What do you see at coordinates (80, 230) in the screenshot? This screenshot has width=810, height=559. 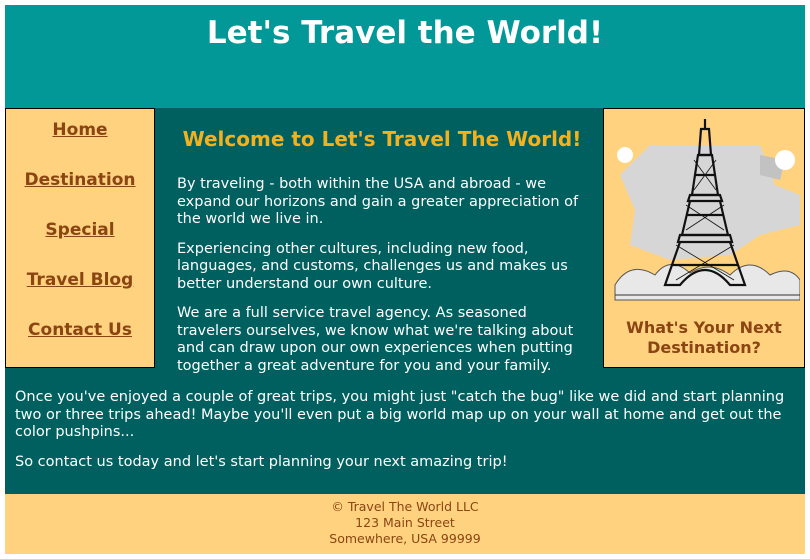 I see `nav-link-special: Special` at bounding box center [80, 230].